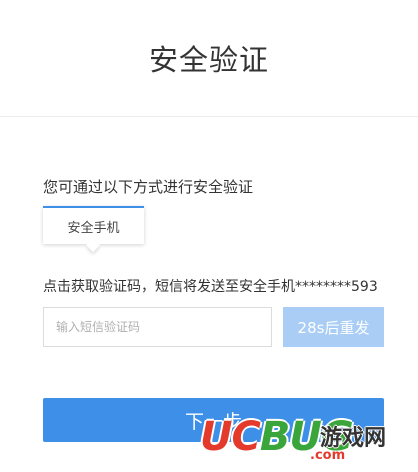  I want to click on sms-code-input, so click(157, 327).